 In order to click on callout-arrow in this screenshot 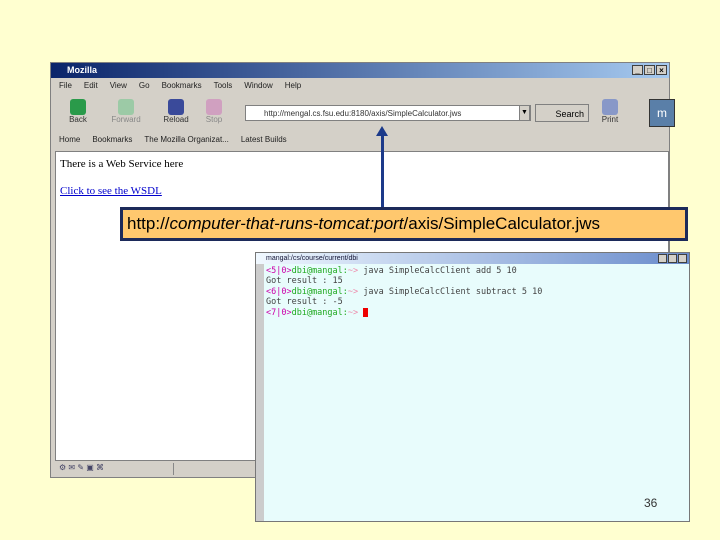, I will do `click(382, 168)`.